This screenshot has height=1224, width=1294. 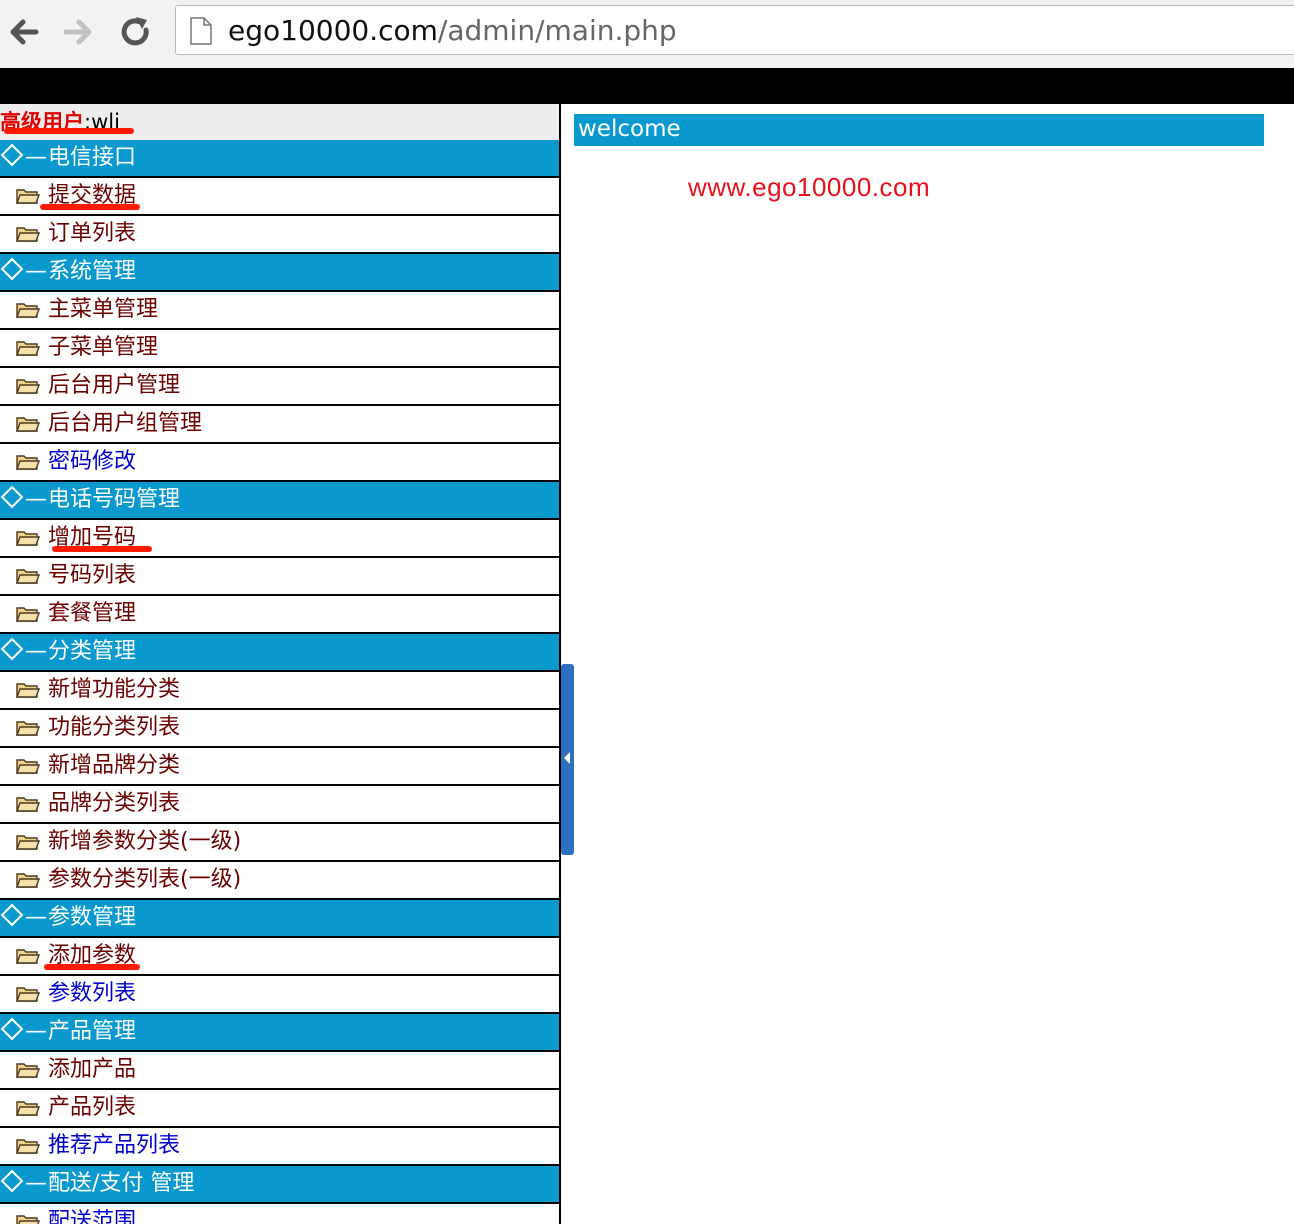 What do you see at coordinates (201, 31) in the screenshot?
I see `page-icon` at bounding box center [201, 31].